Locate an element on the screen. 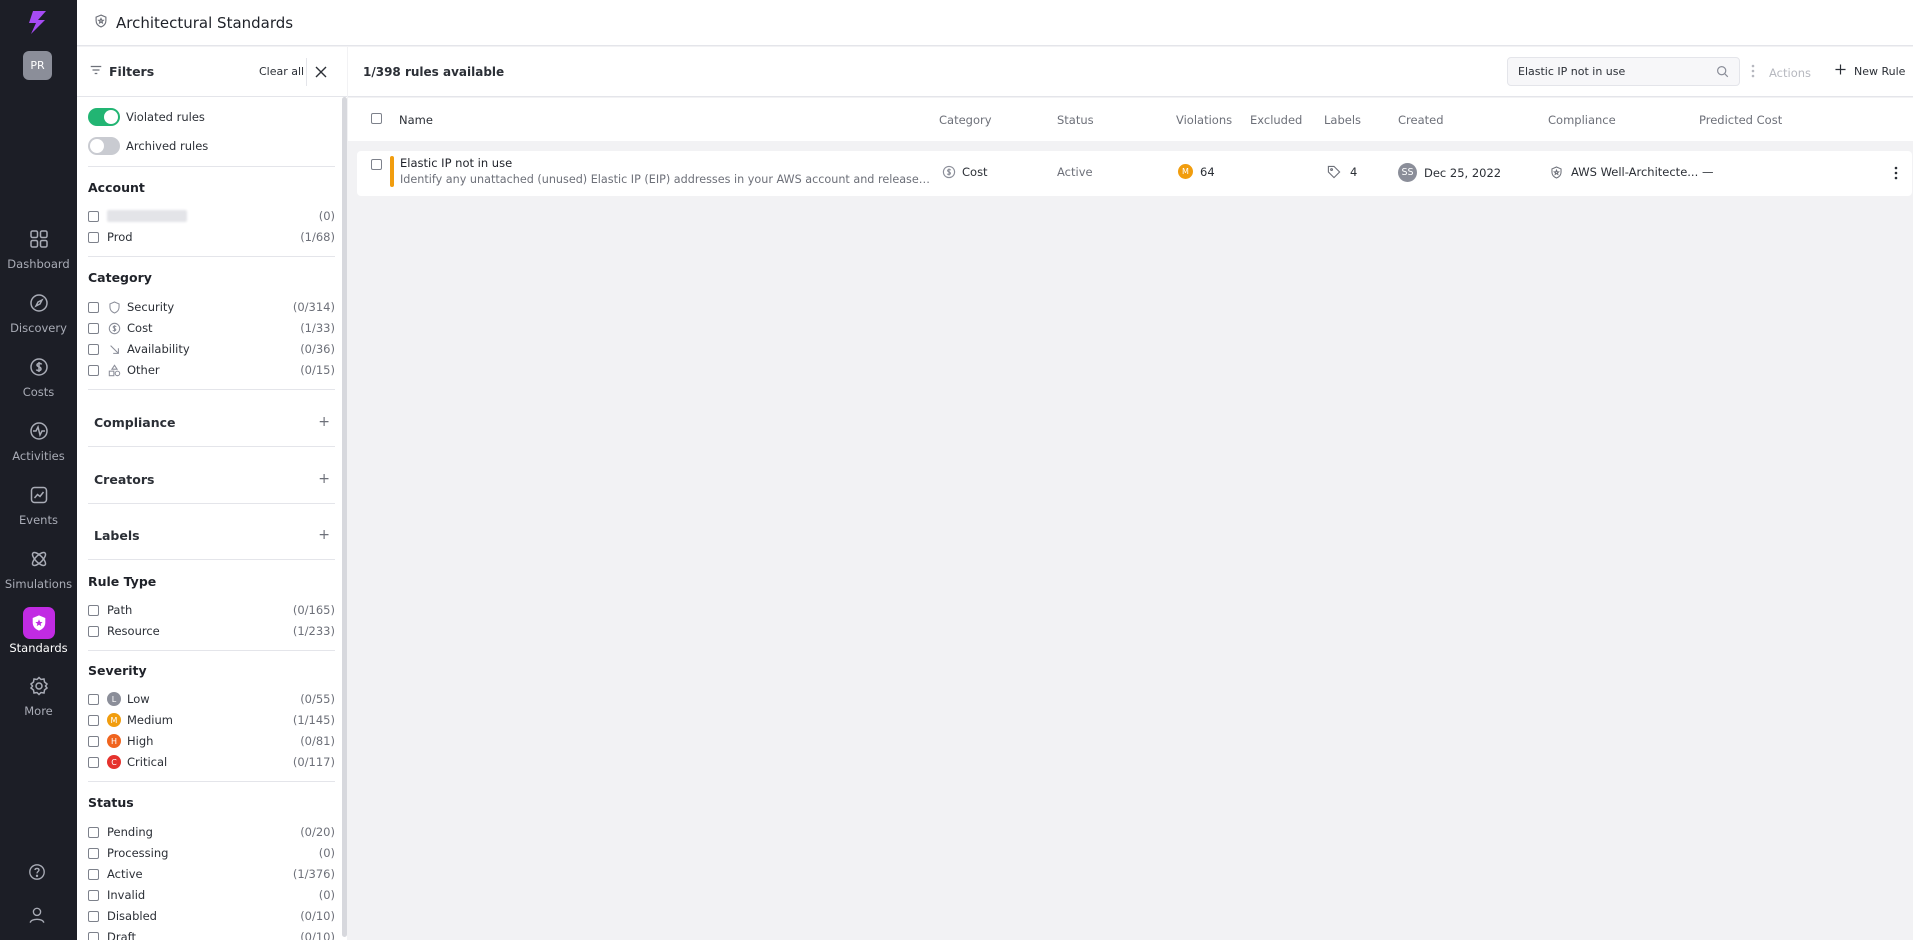 The width and height of the screenshot is (1913, 940). column-compliance: Compliance is located at coordinates (1582, 120).